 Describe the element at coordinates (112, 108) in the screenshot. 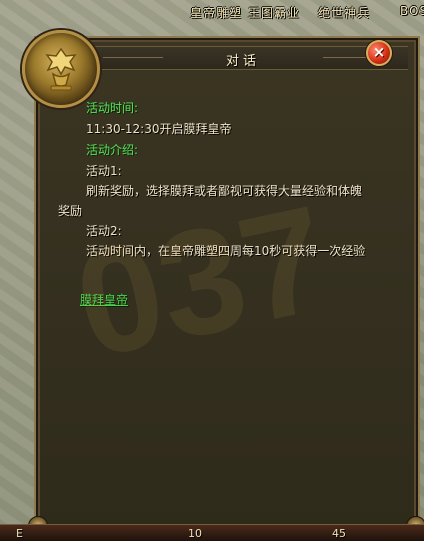

I see `activity-time-label: 活动时间:` at that location.